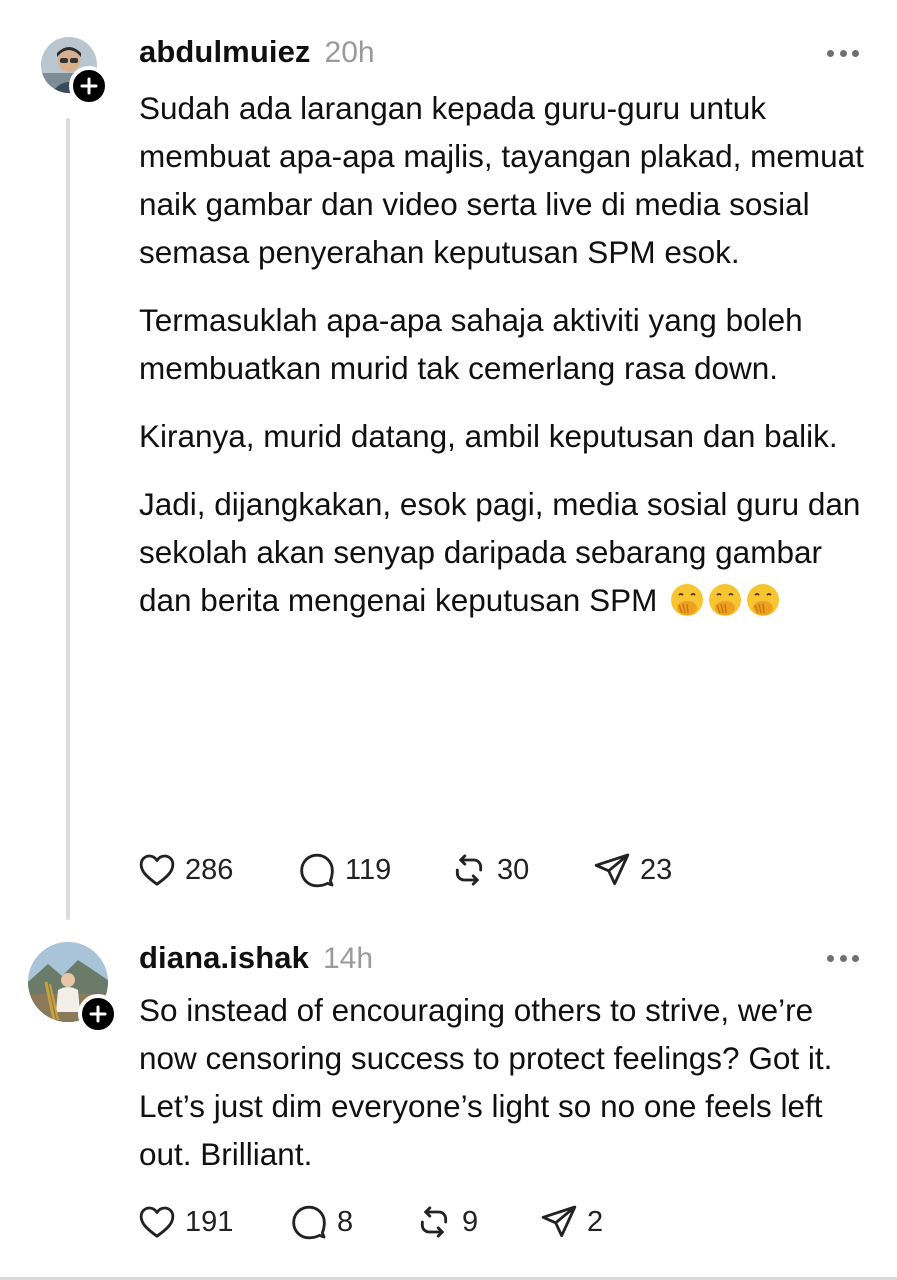 The width and height of the screenshot is (897, 1280). I want to click on repost-button: 9, so click(476, 1222).